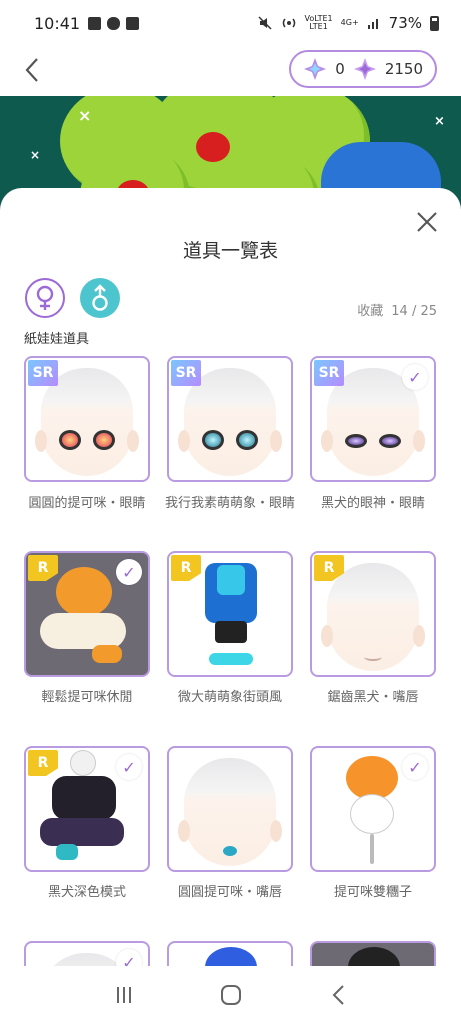 This screenshot has width=461, height=1024. I want to click on checkbox-icon, so click(133, 23).